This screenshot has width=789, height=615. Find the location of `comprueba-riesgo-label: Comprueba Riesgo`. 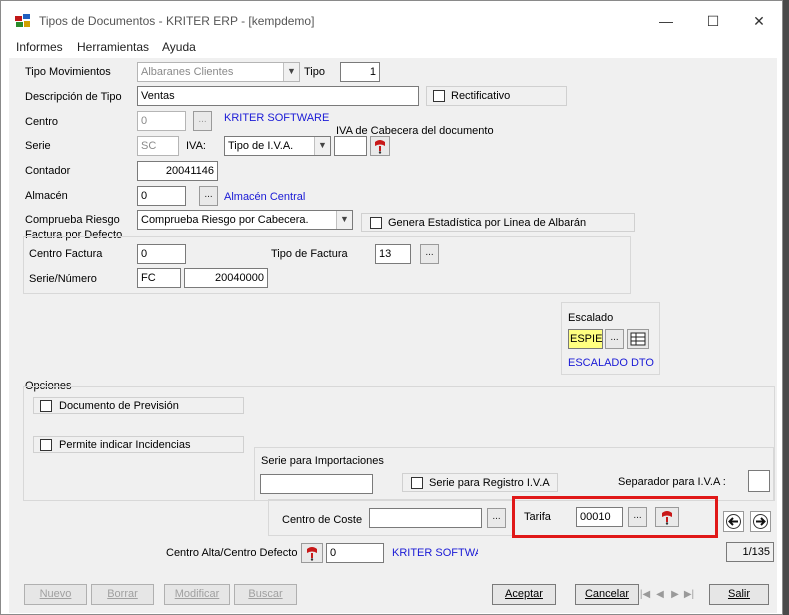

comprueba-riesgo-label: Comprueba Riesgo is located at coordinates (72, 220).